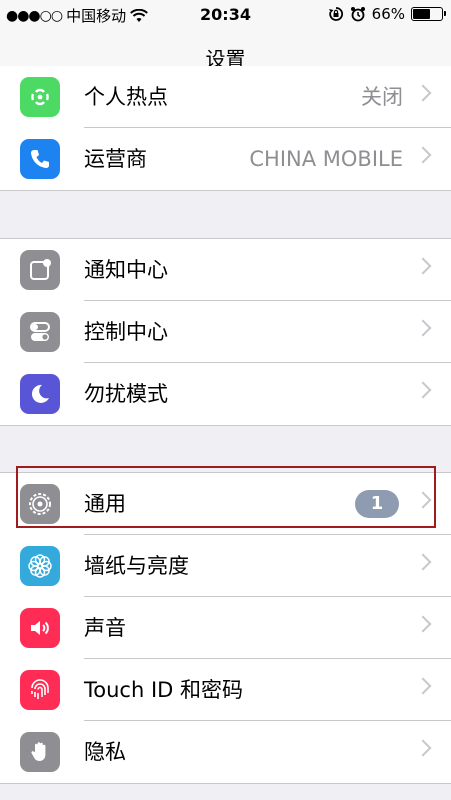 The width and height of the screenshot is (451, 800). What do you see at coordinates (226, 497) in the screenshot?
I see `highlight-box` at bounding box center [226, 497].